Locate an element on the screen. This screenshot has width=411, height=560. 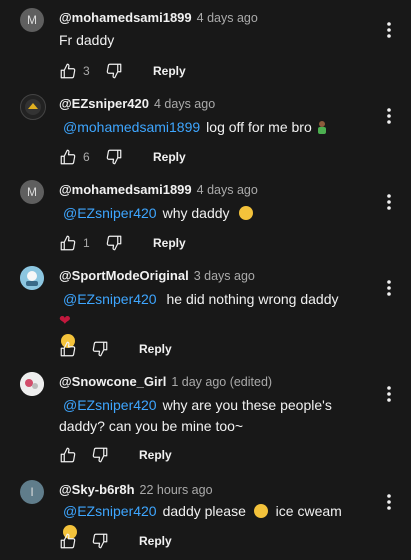
comment-header: @Sky-b6r8h 22 hours ago is located at coordinates (136, 489).